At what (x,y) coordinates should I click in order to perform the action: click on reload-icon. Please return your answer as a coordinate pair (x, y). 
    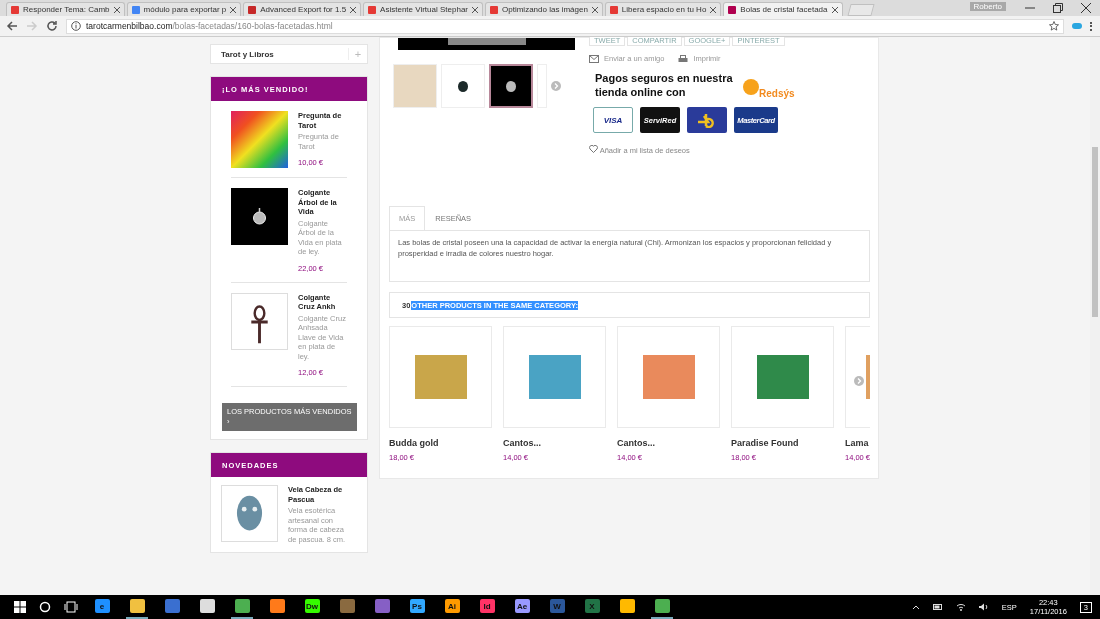
    Looking at the image, I should click on (52, 26).